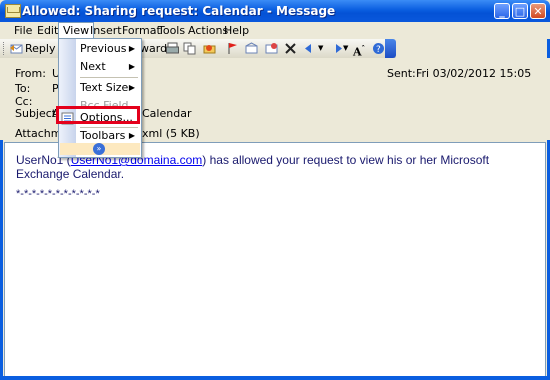 This screenshot has height=380, width=550. I want to click on next-dropdown-icon: ▼, so click(345, 48).